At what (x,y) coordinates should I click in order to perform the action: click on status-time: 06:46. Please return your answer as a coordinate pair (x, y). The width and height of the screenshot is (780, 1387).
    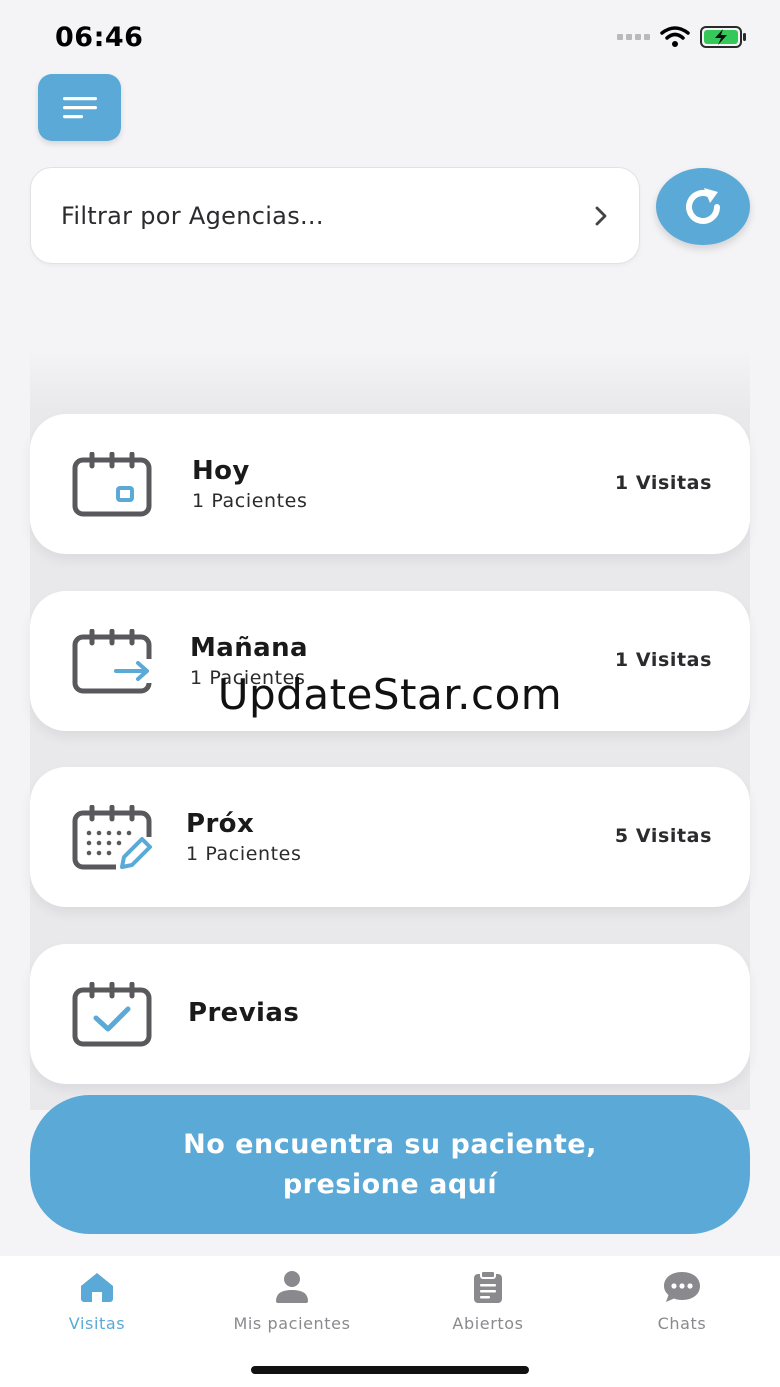
    Looking at the image, I should click on (99, 37).